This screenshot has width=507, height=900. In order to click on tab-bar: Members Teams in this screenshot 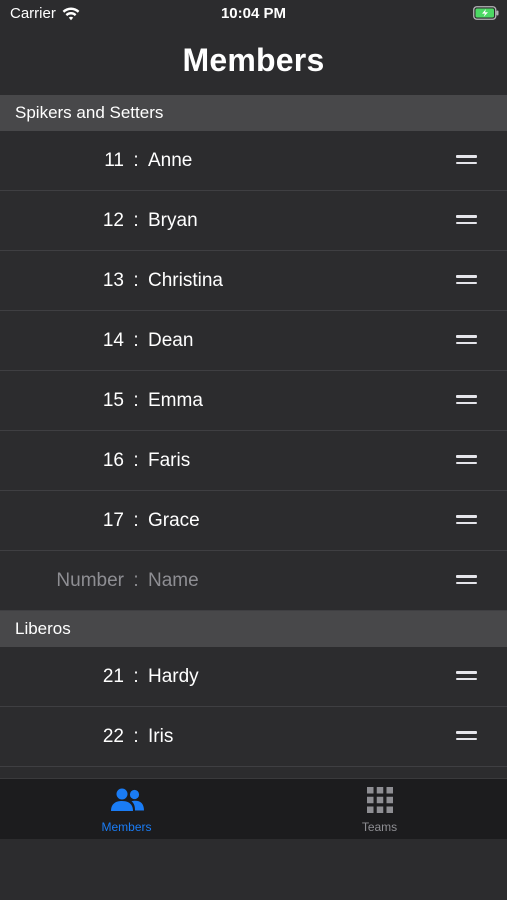, I will do `click(253, 808)`.